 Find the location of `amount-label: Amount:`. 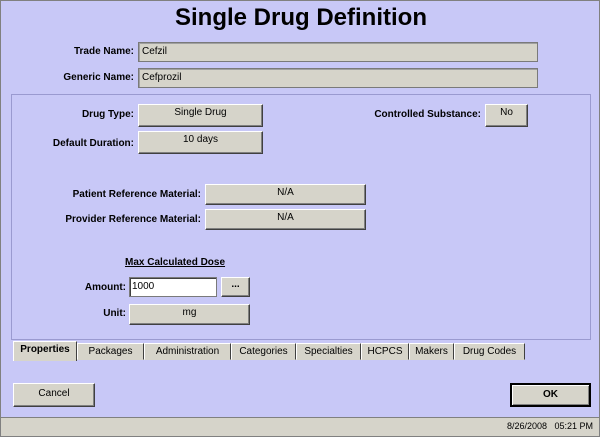

amount-label: Amount: is located at coordinates (105, 287).